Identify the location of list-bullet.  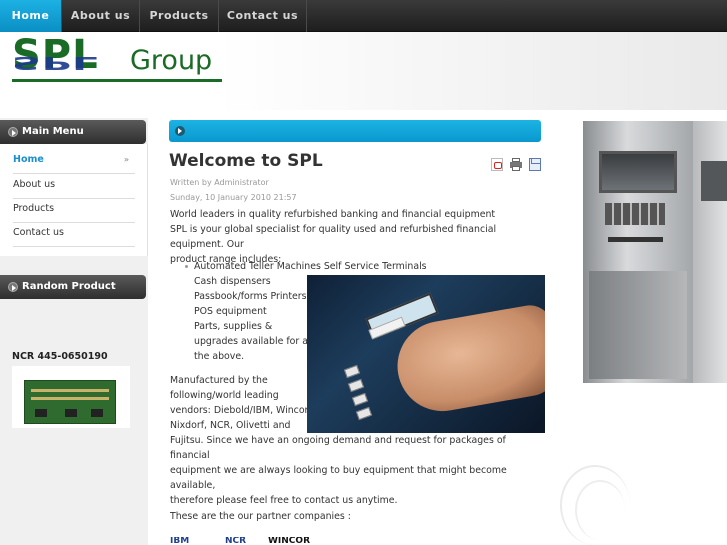
(186, 266).